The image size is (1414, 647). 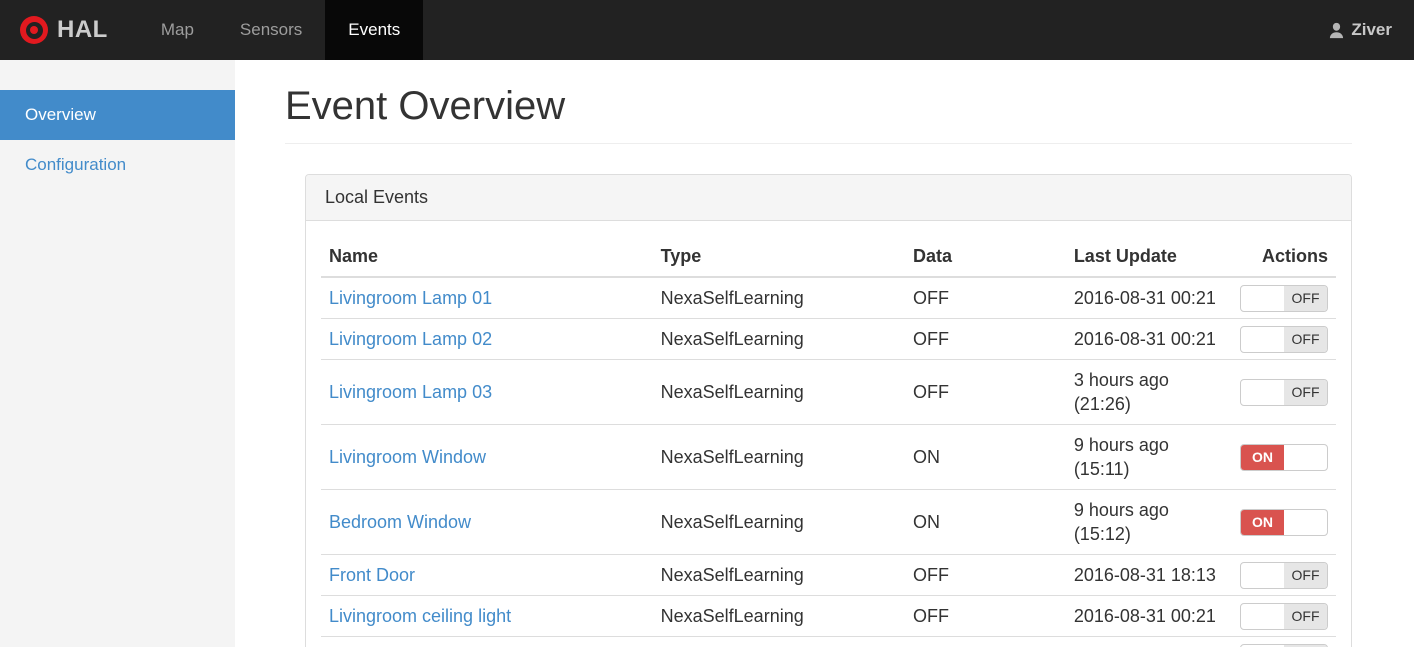 What do you see at coordinates (828, 198) in the screenshot?
I see `panel-heading: Local Events` at bounding box center [828, 198].